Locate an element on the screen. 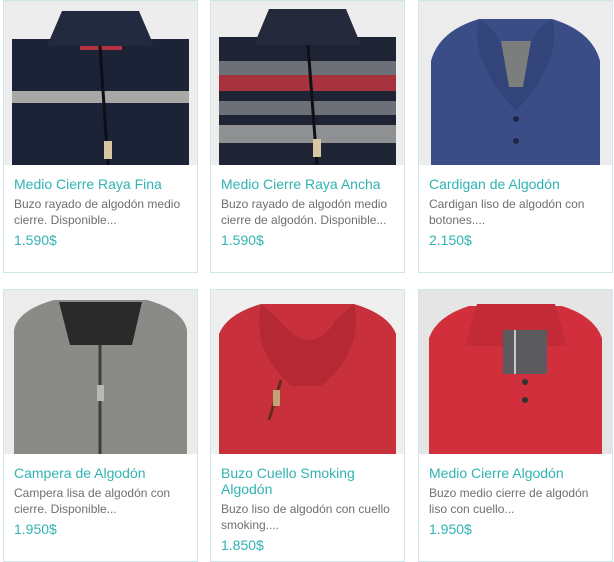 Image resolution: width=614 pixels, height=562 pixels. red-half-zip-sweater-image is located at coordinates (515, 372).